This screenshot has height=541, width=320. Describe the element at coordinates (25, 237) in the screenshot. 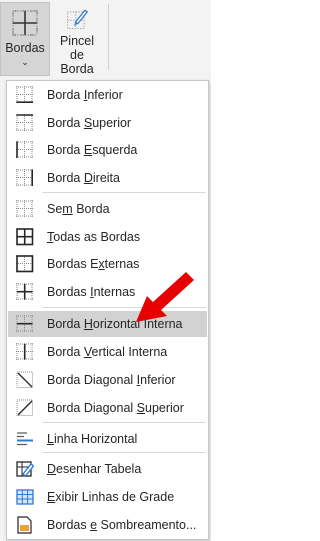

I see `all-borders-icon` at that location.